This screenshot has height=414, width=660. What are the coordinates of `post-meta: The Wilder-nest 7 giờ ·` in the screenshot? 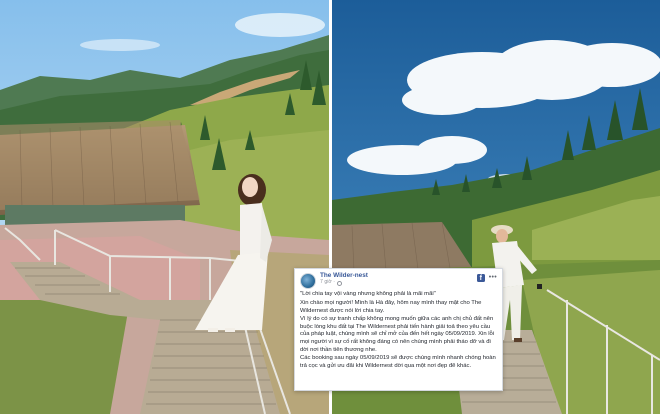 It's located at (398, 279).